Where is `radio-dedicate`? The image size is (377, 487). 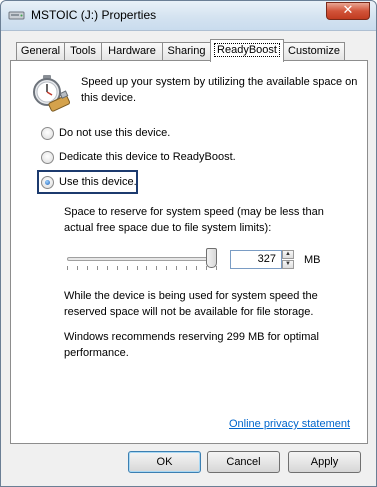 radio-dedicate is located at coordinates (47, 157).